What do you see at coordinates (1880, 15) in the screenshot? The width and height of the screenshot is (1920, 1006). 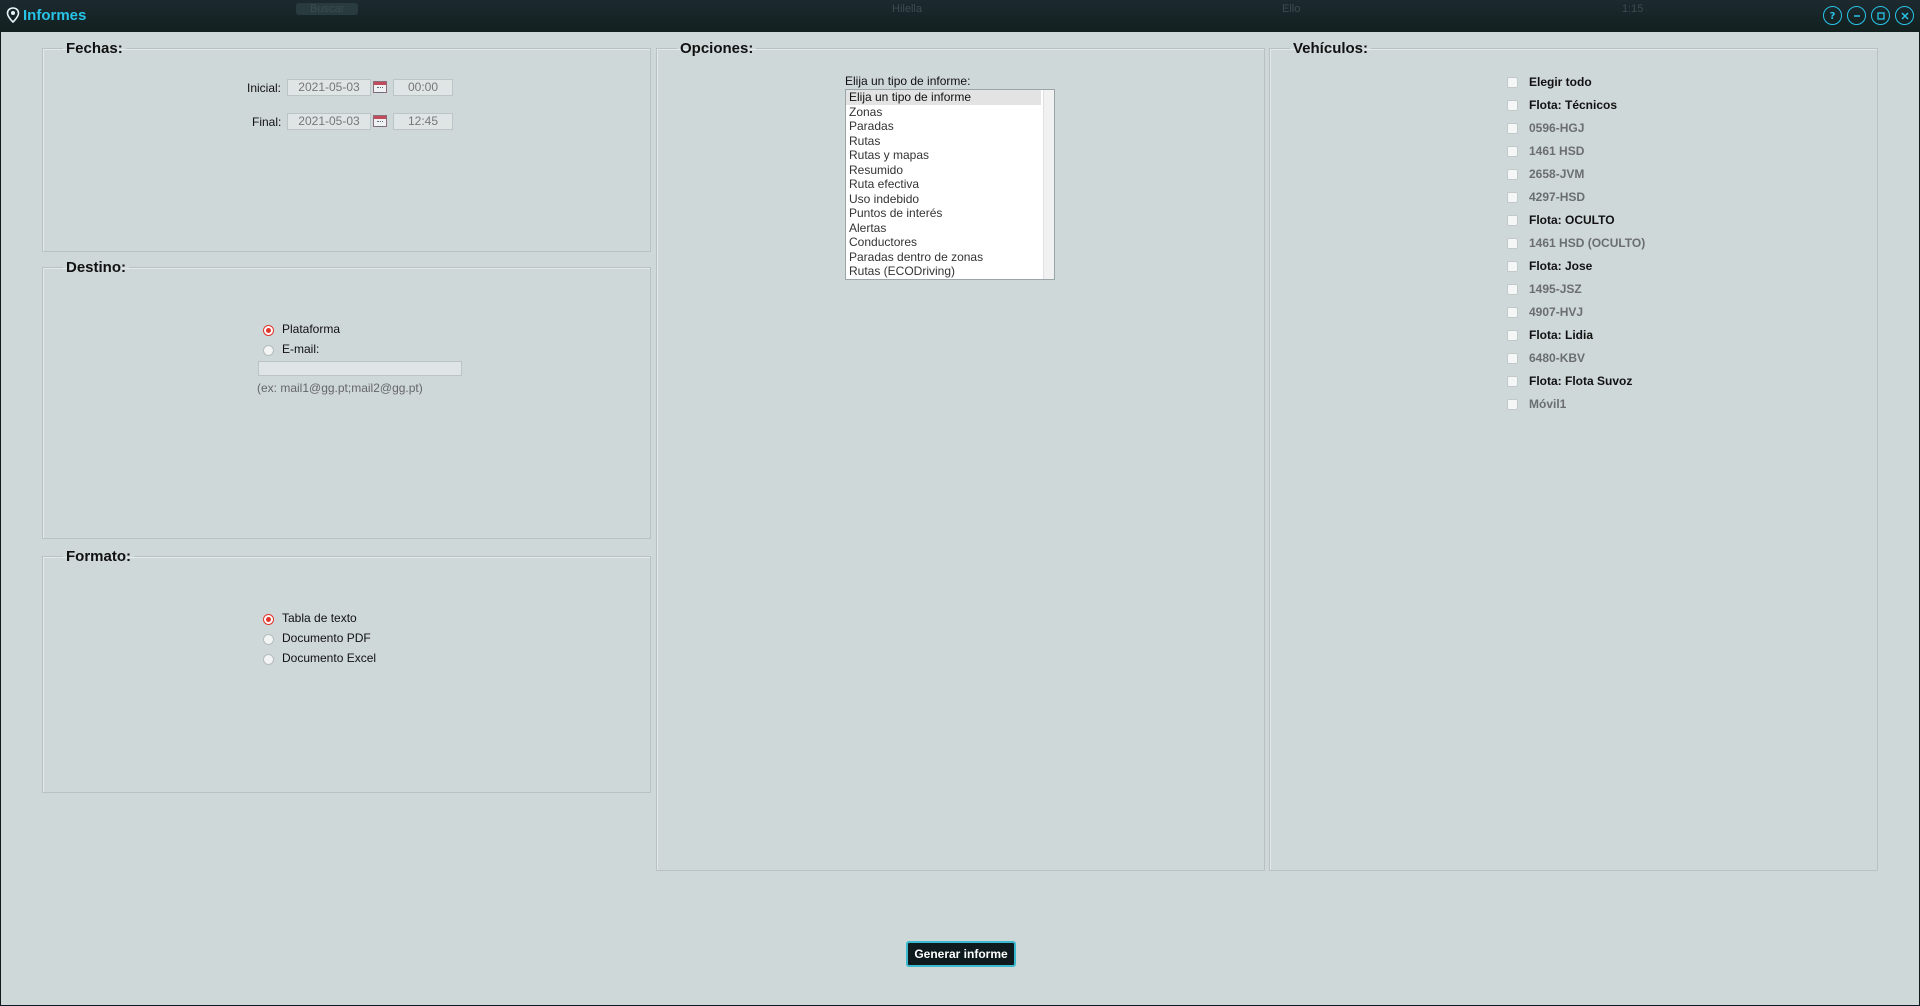 I see `maximize-icon` at bounding box center [1880, 15].